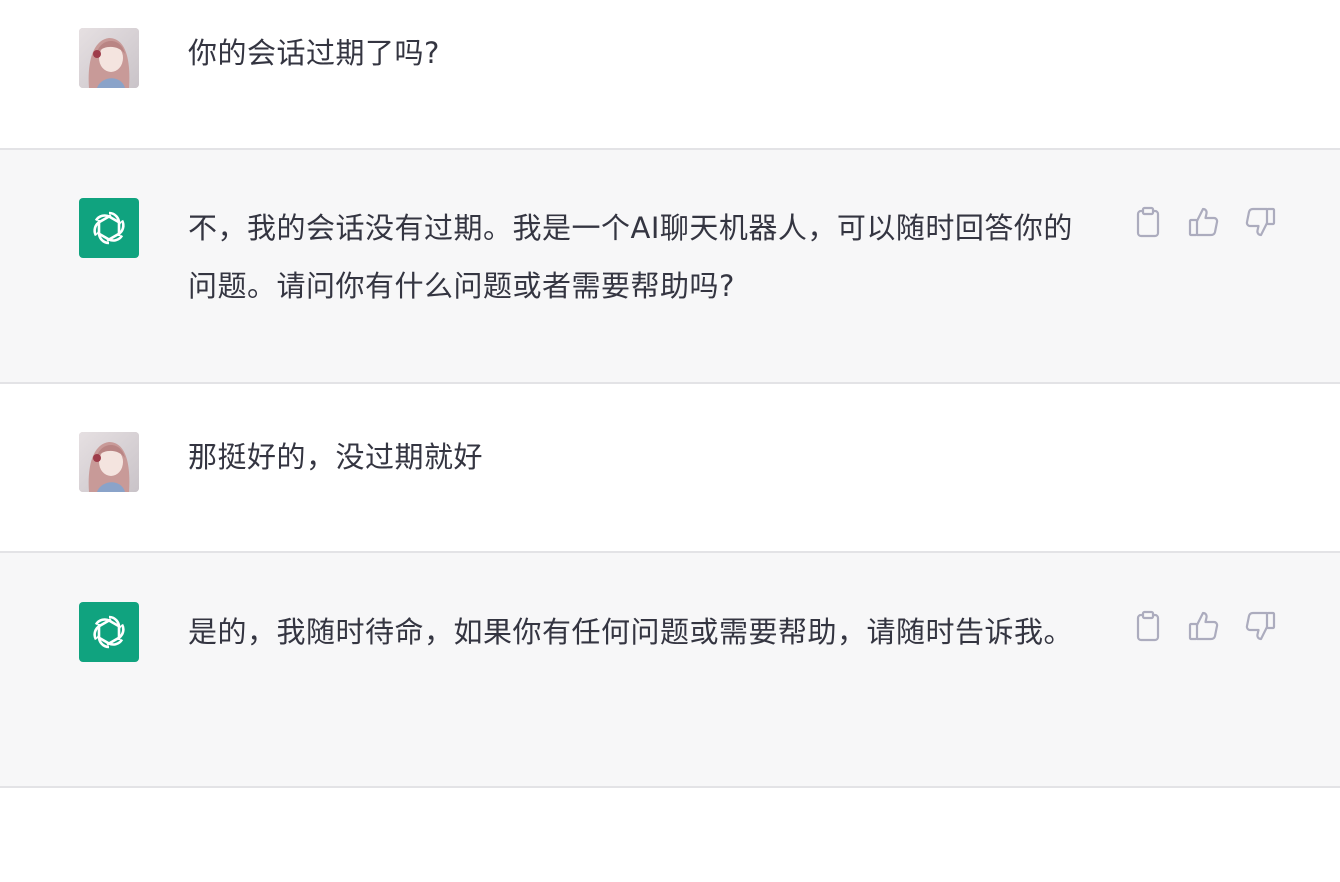 The image size is (1340, 882). I want to click on message-text: 是的，我随时待命，如果你有任何问题或需要帮助，请随时告诉我。, so click(631, 632).